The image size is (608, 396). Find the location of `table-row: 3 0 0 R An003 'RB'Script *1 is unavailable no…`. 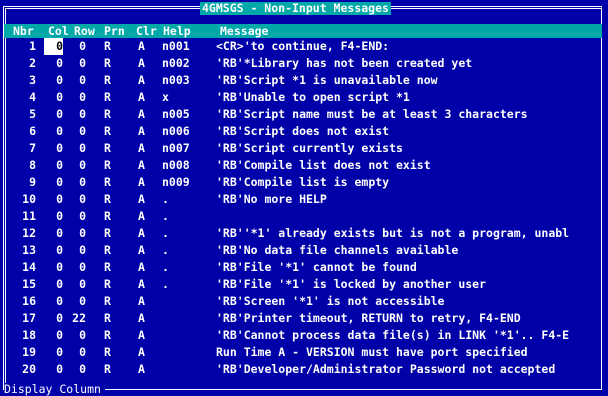

table-row: 3 0 0 R An003 'RB'Script *1 is unavailable no… is located at coordinates (304, 80).